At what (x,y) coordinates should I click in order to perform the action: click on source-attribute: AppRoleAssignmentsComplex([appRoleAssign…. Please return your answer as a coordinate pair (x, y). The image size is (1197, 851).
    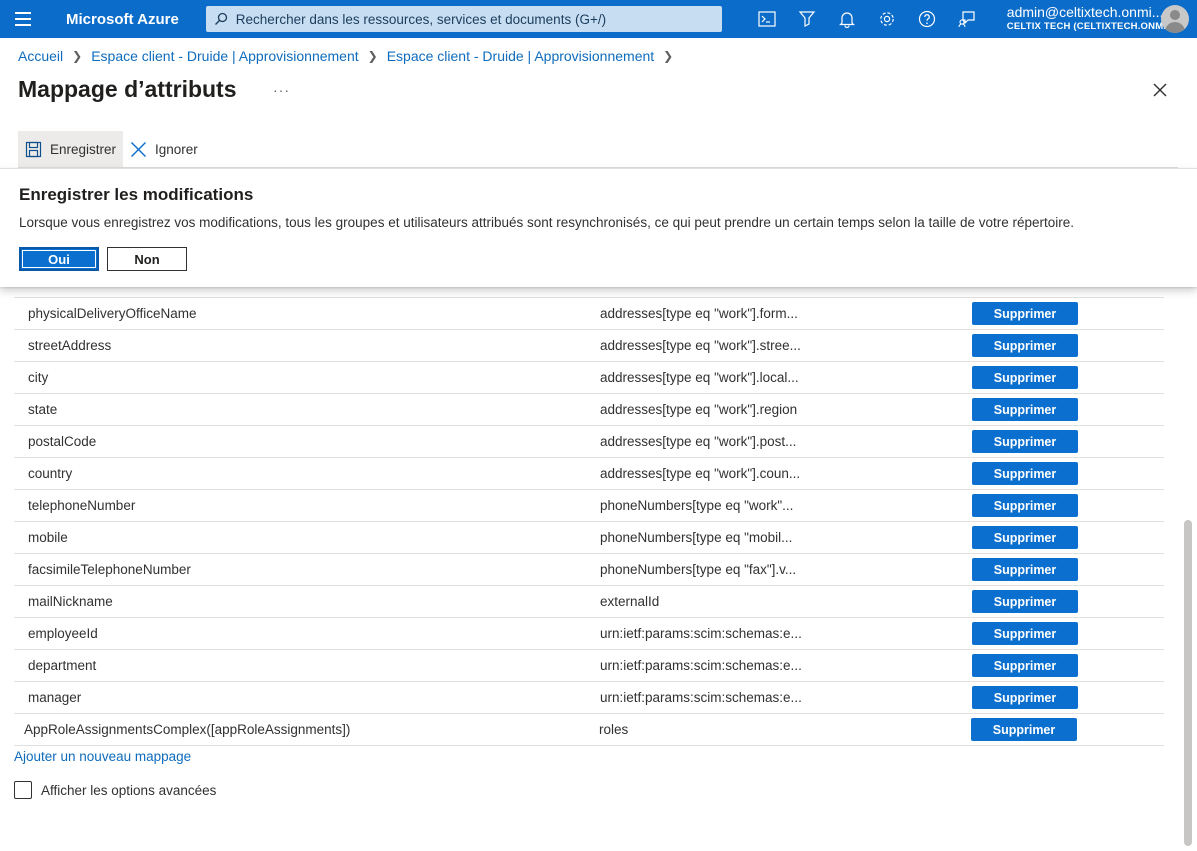
    Looking at the image, I should click on (187, 729).